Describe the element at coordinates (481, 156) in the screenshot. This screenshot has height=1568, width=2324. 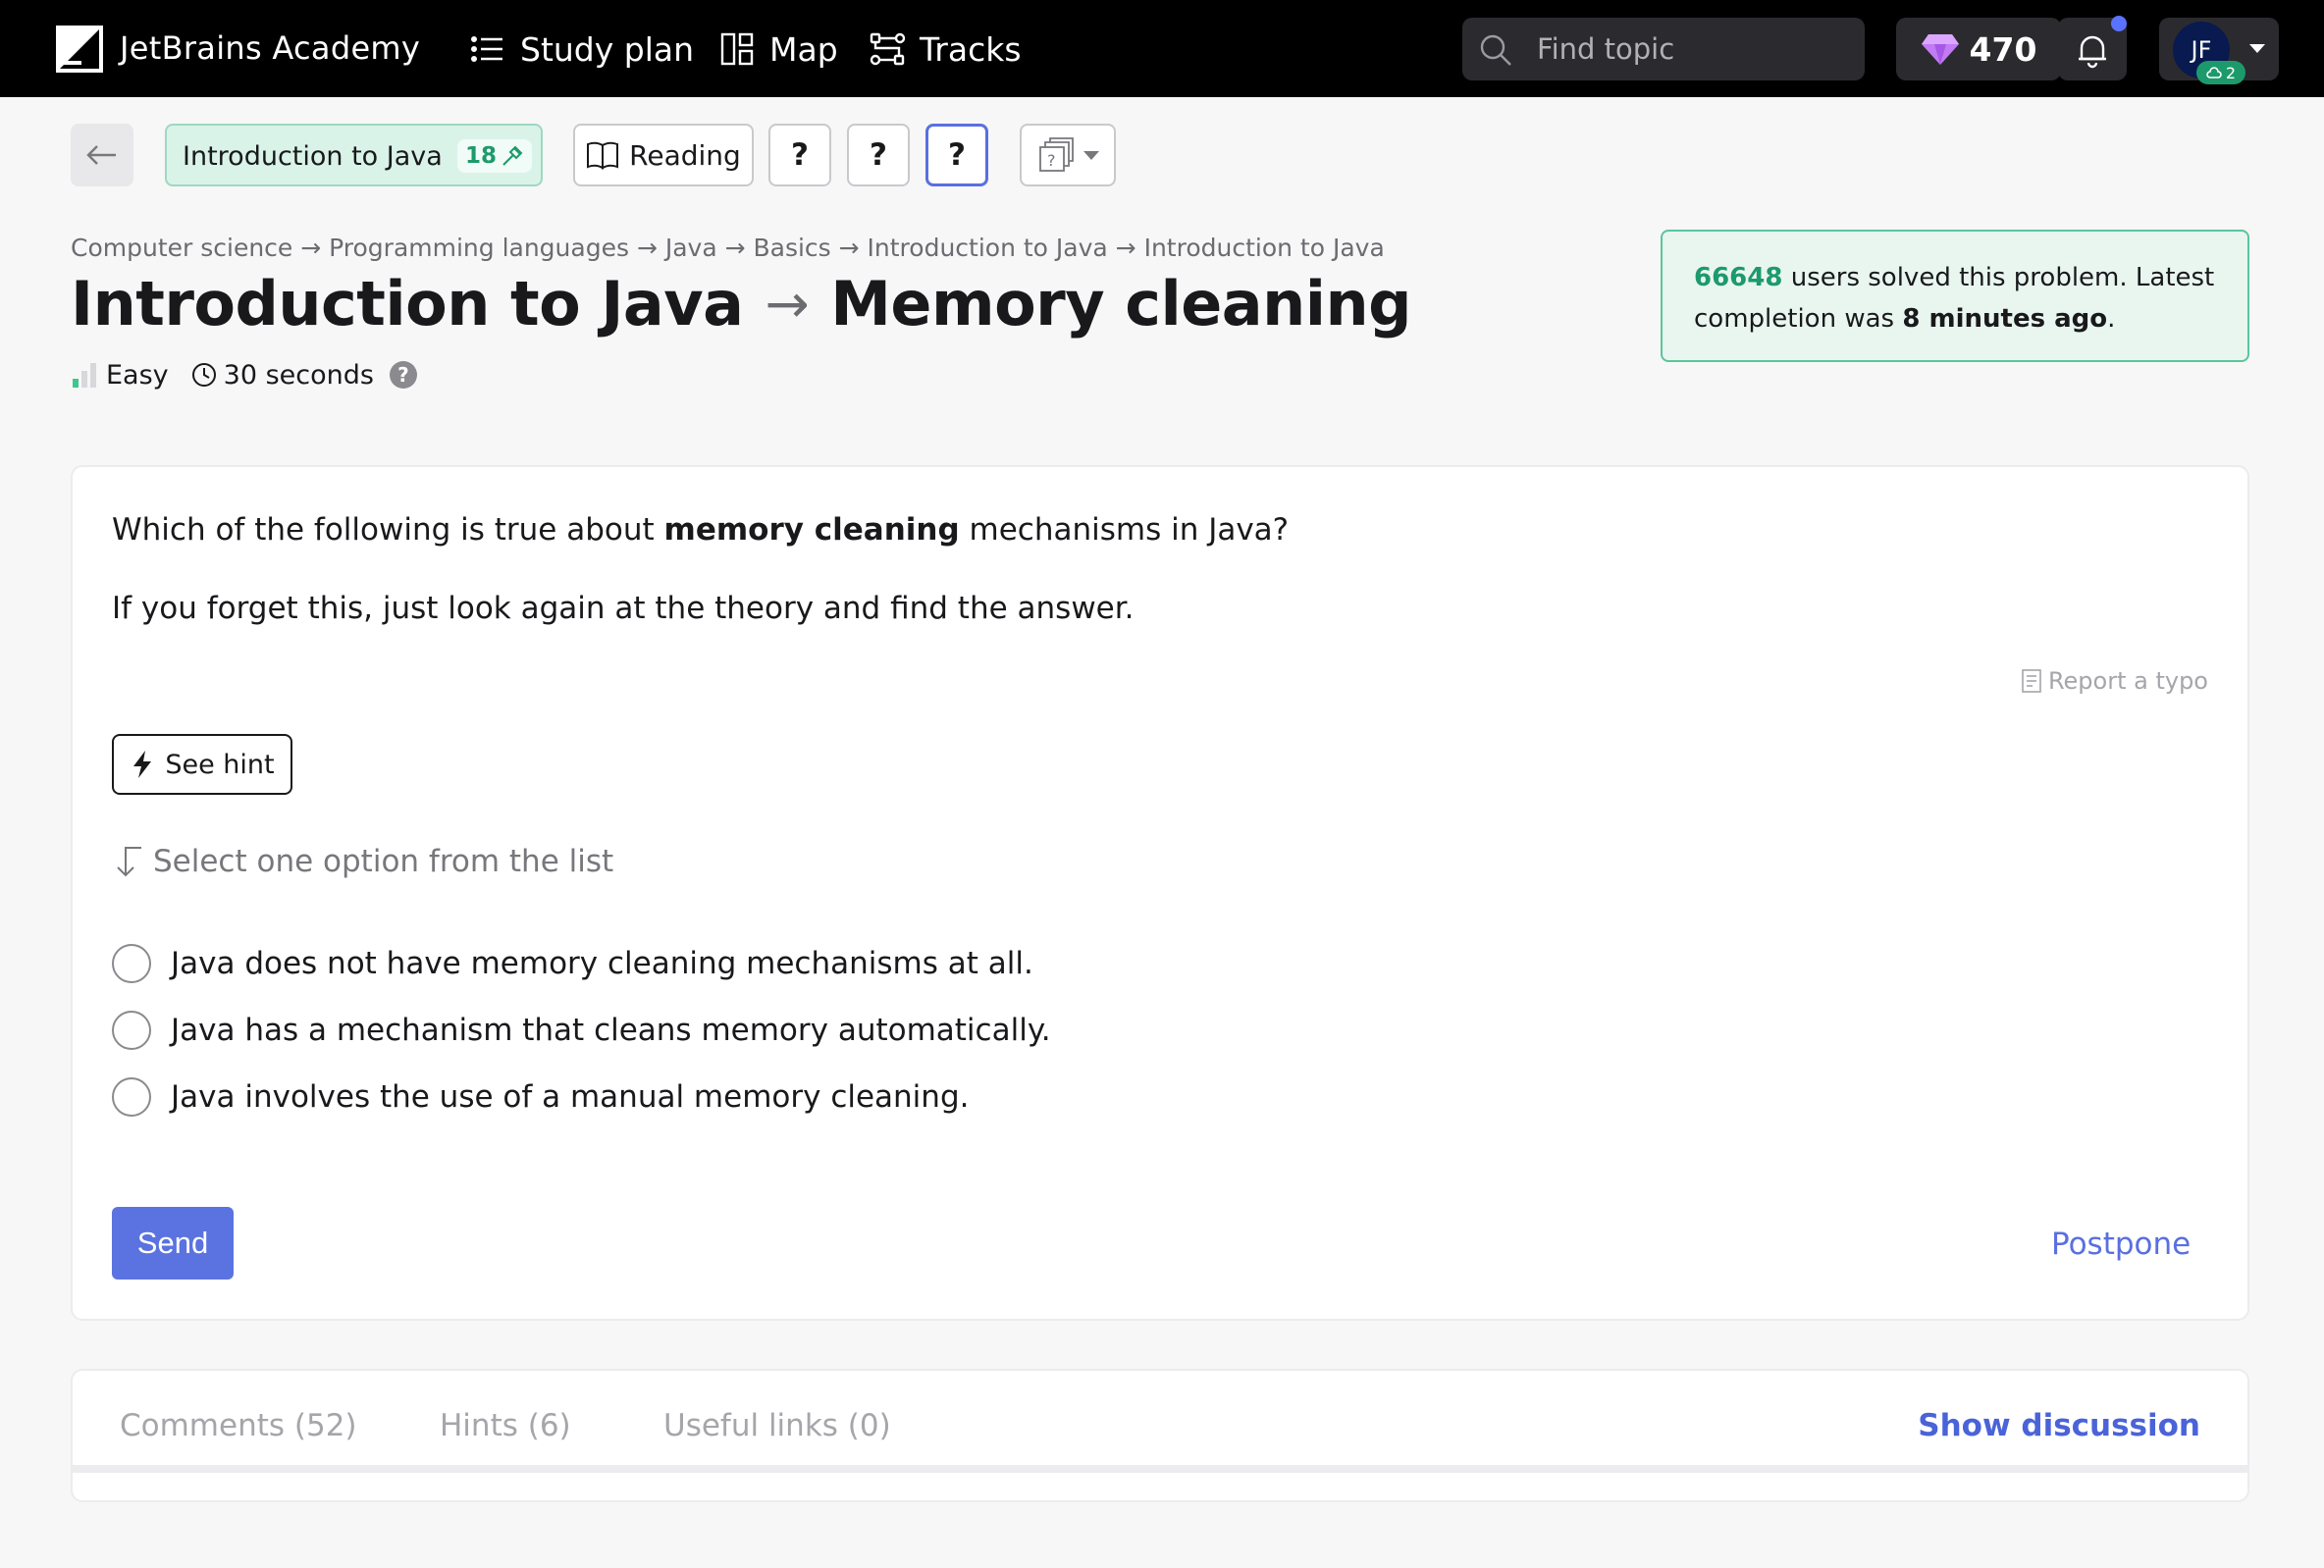
I see `topic-count-value: 18` at that location.